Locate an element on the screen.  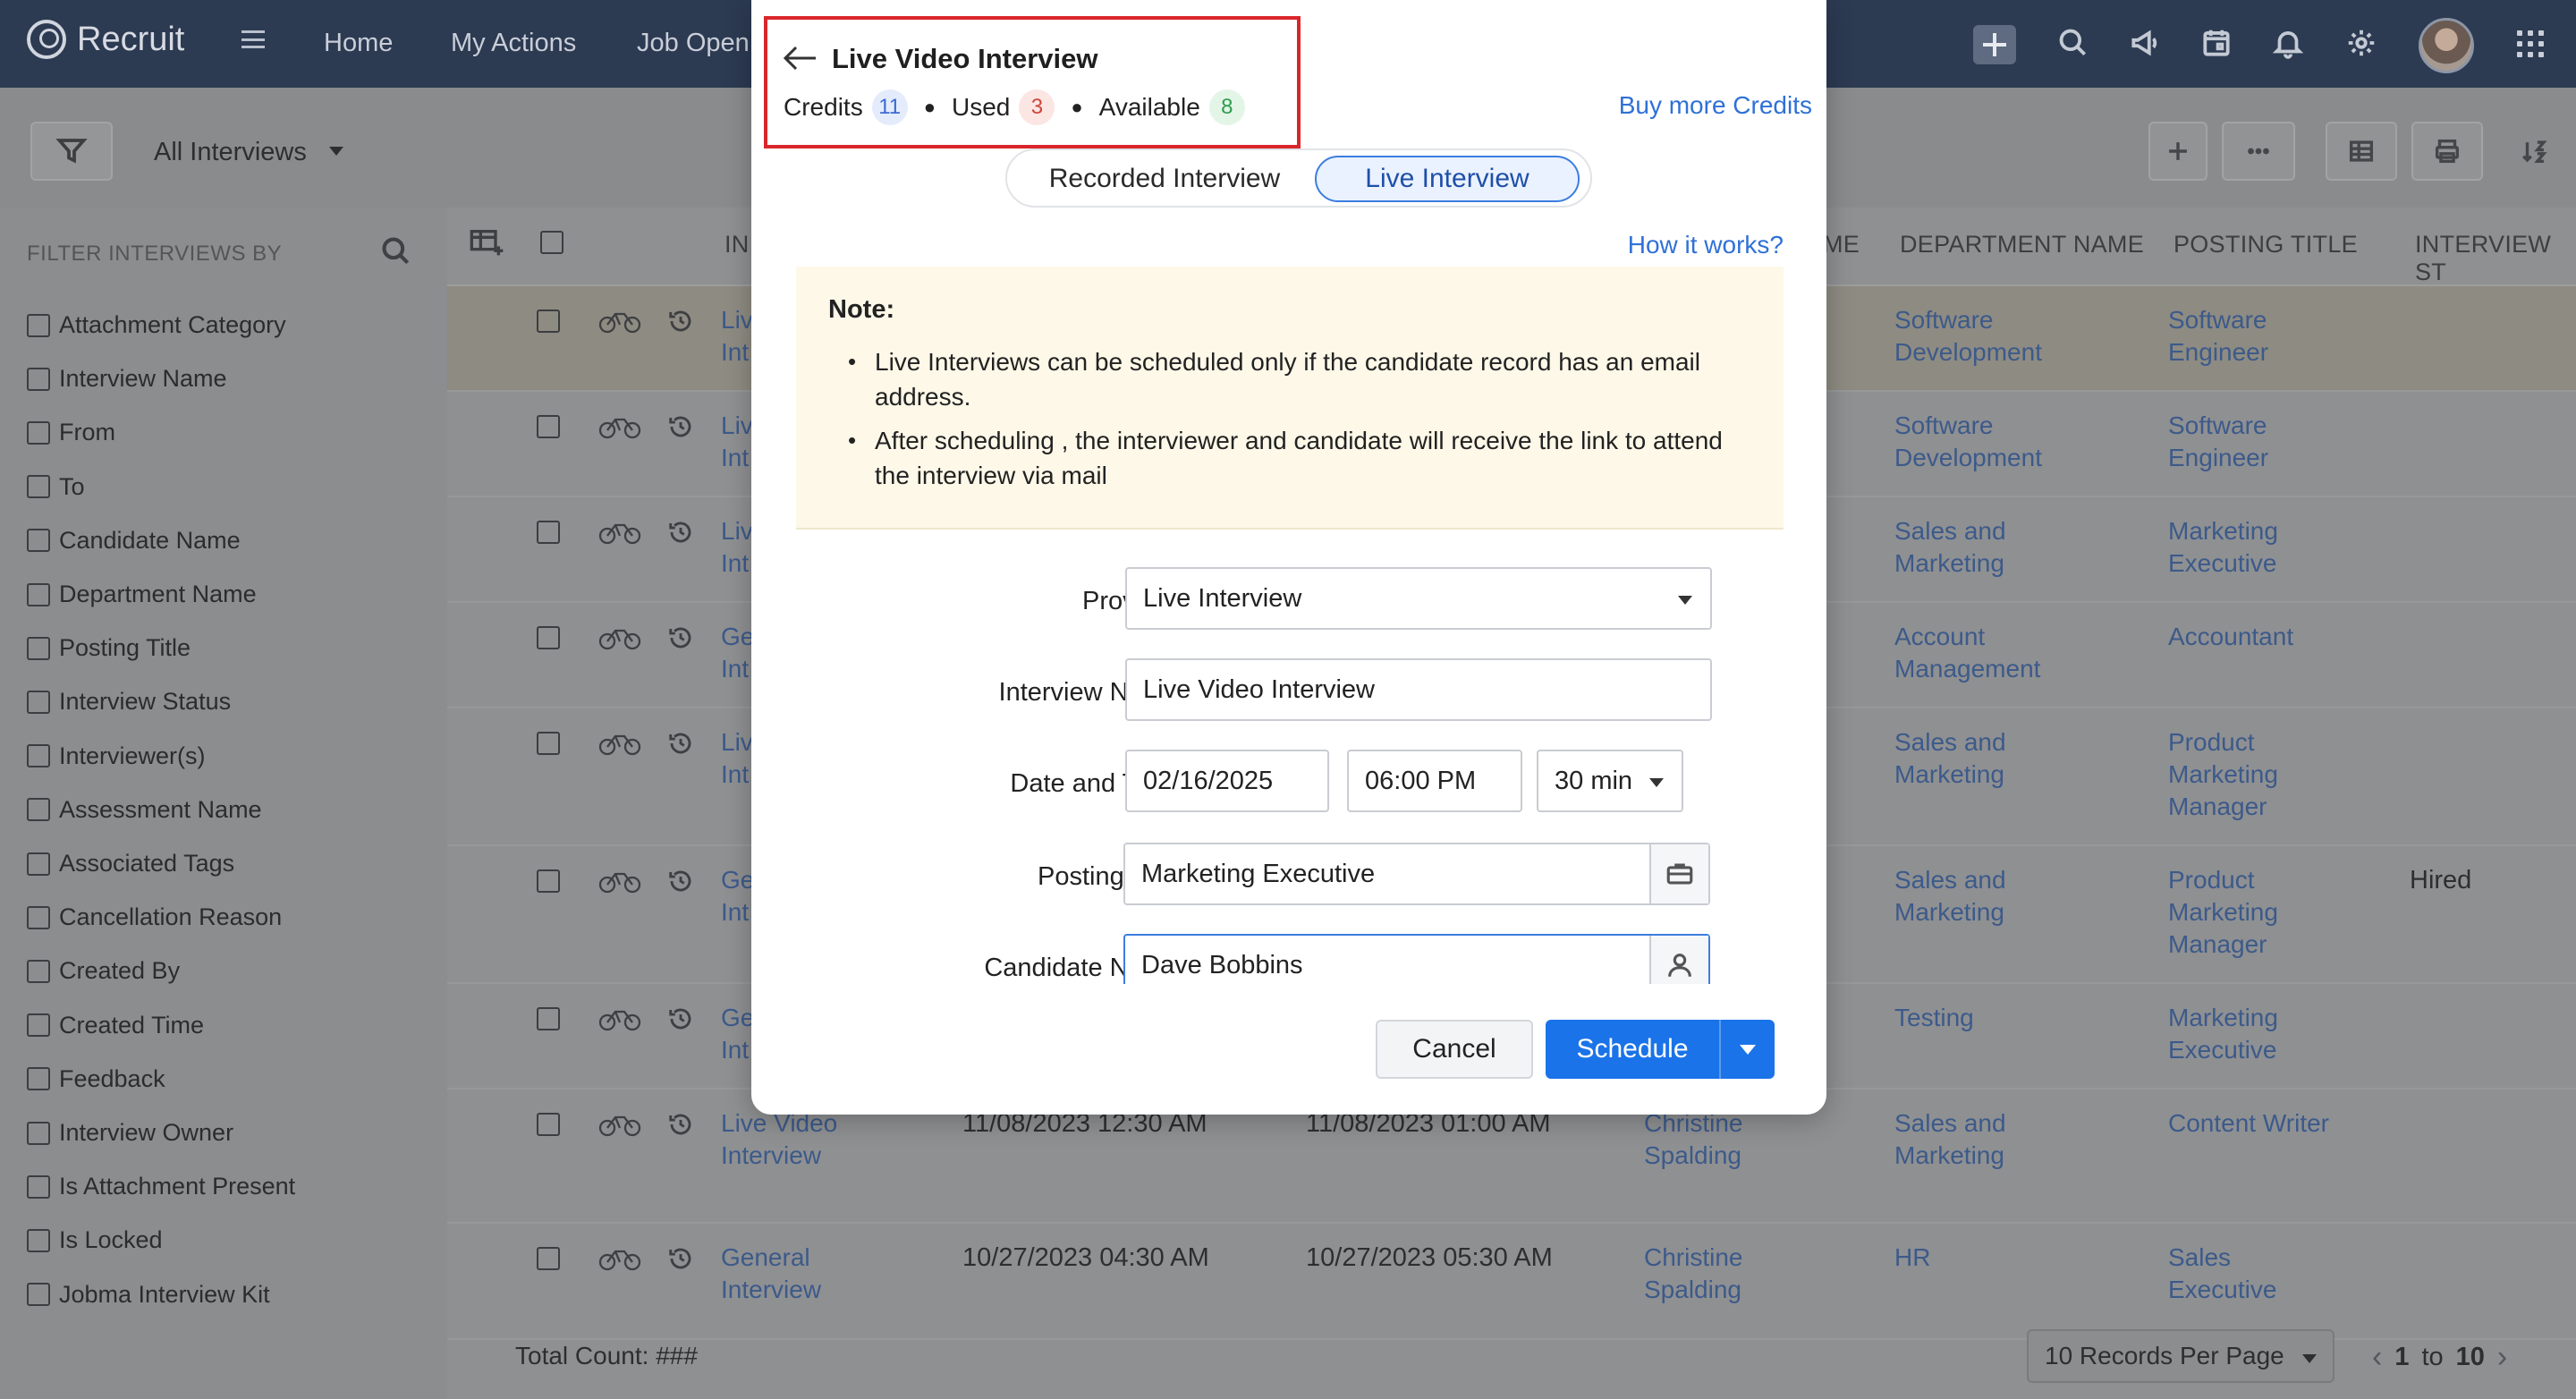
gear-icon is located at coordinates (2361, 43).